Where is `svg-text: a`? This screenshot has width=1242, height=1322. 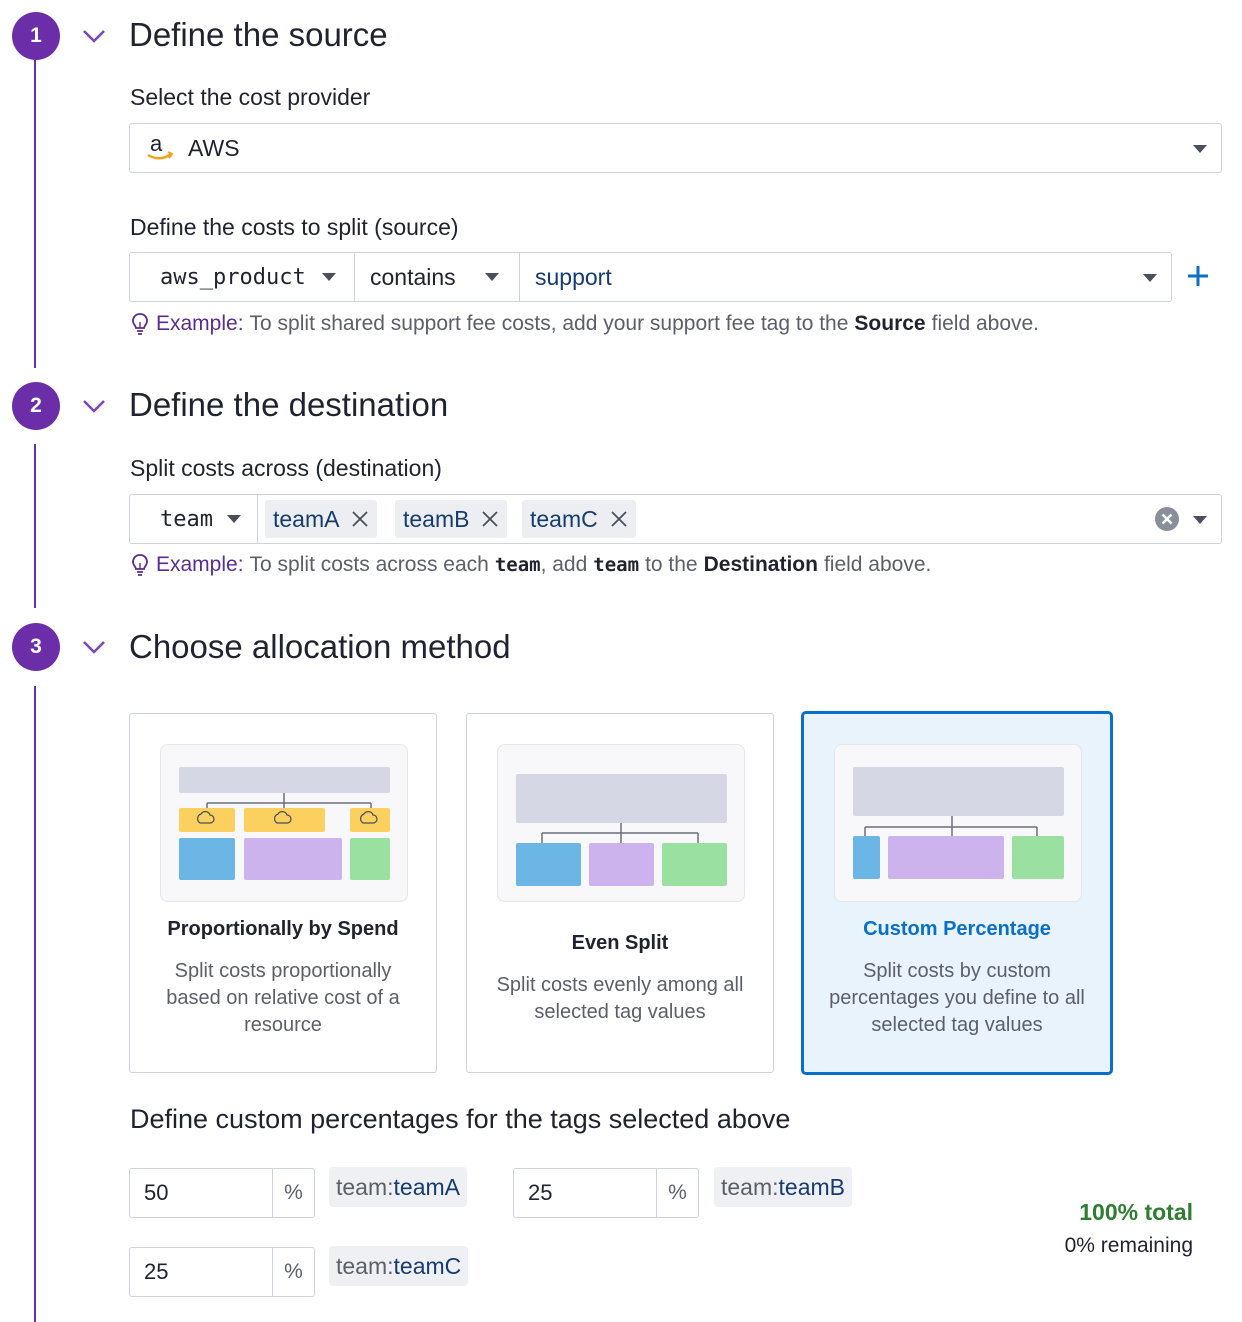
svg-text: a is located at coordinates (156, 144).